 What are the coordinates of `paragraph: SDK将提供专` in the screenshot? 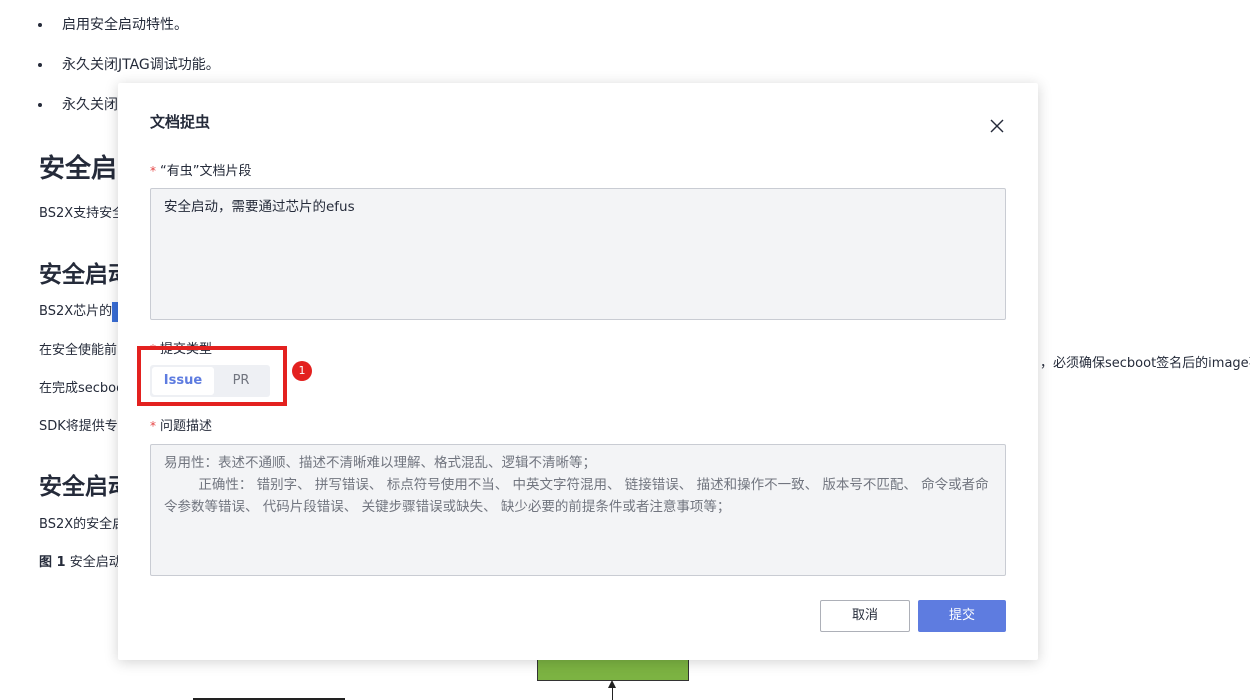 It's located at (78, 426).